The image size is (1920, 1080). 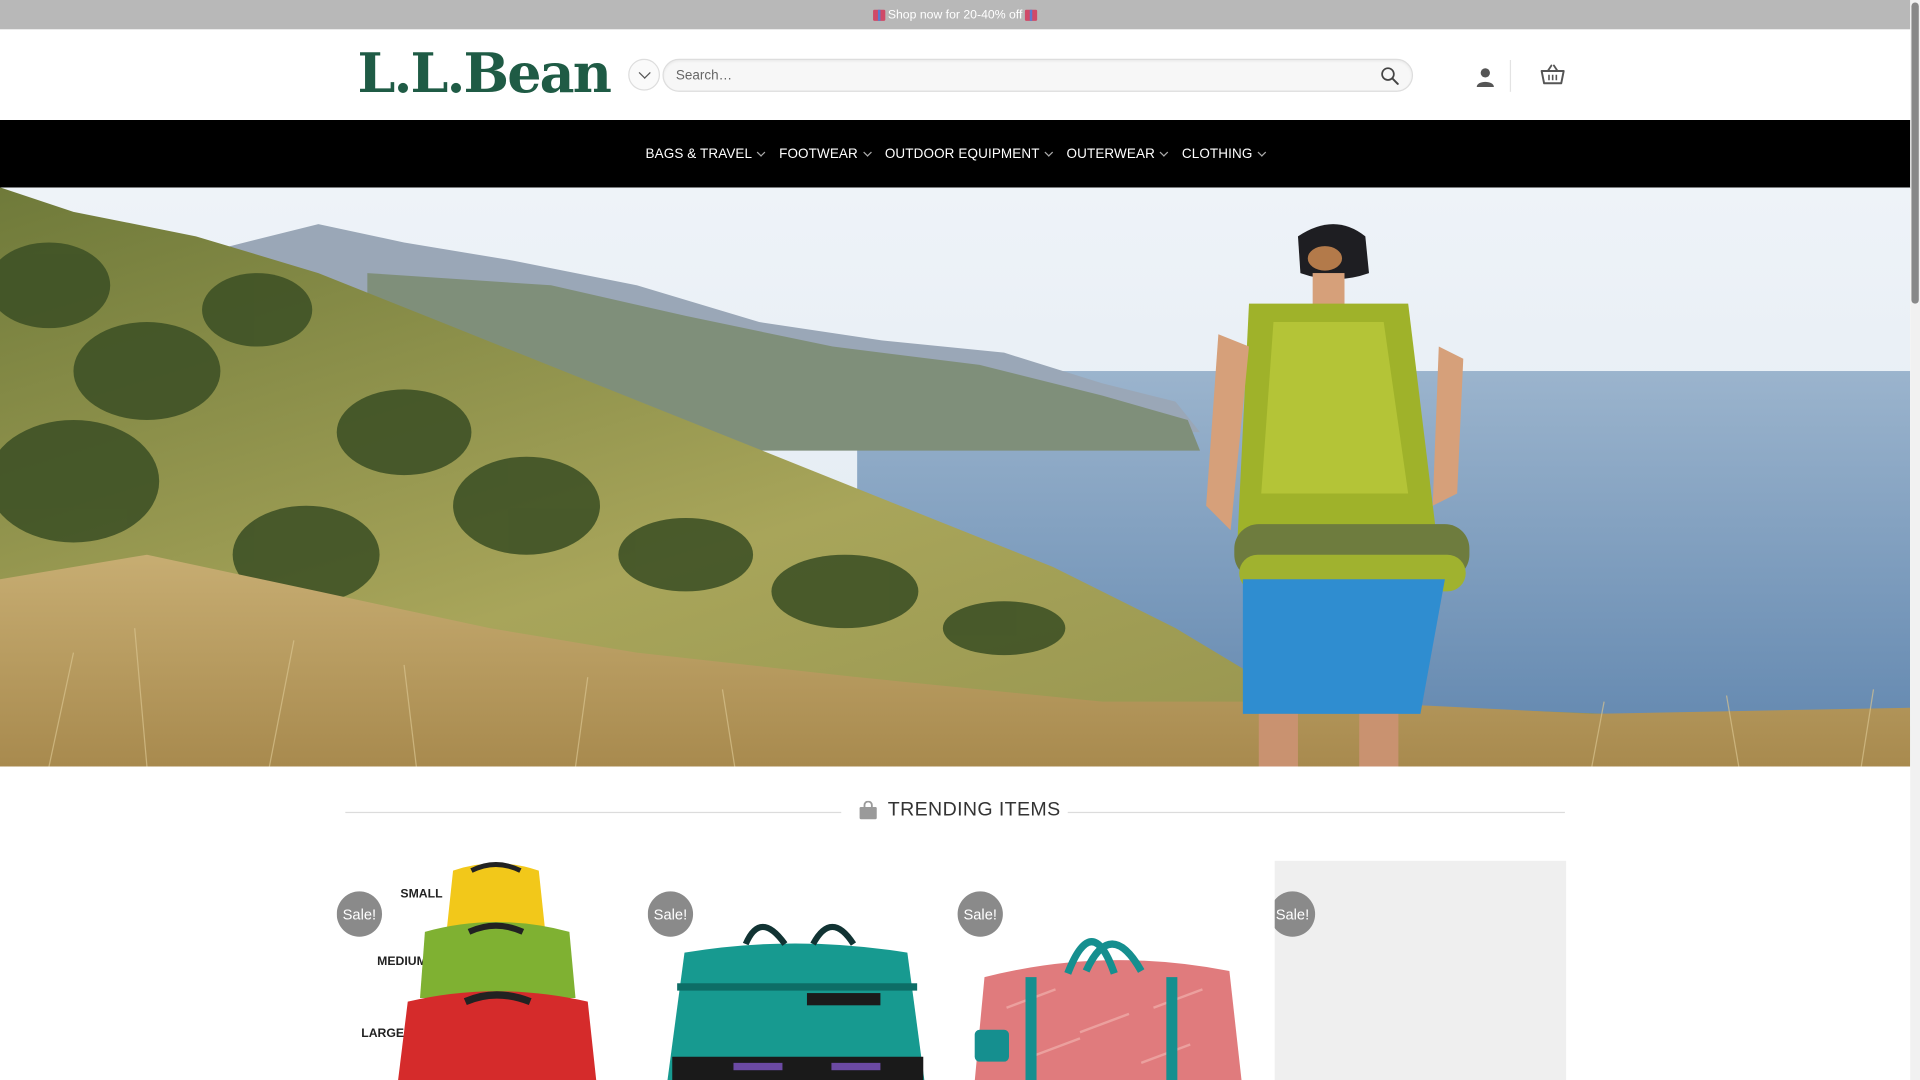 I want to click on nav-item-label: FOOTWEAR, so click(x=818, y=154).